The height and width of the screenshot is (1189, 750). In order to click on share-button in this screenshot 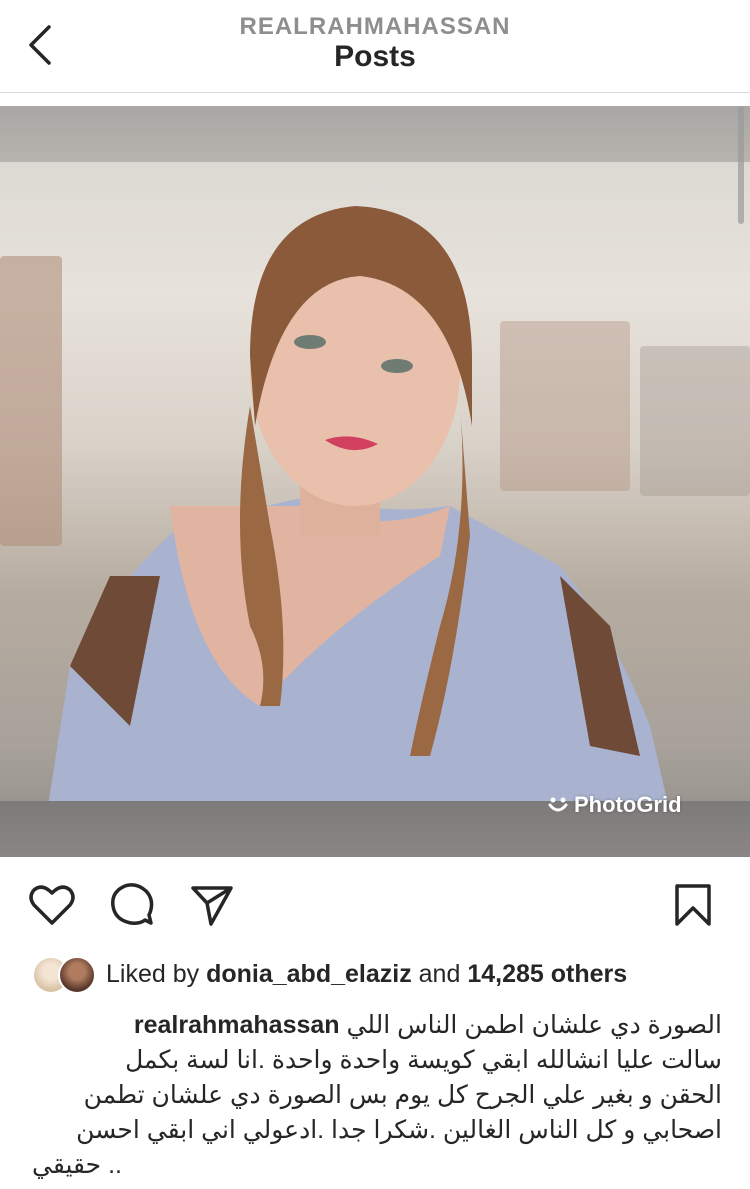, I will do `click(212, 905)`.